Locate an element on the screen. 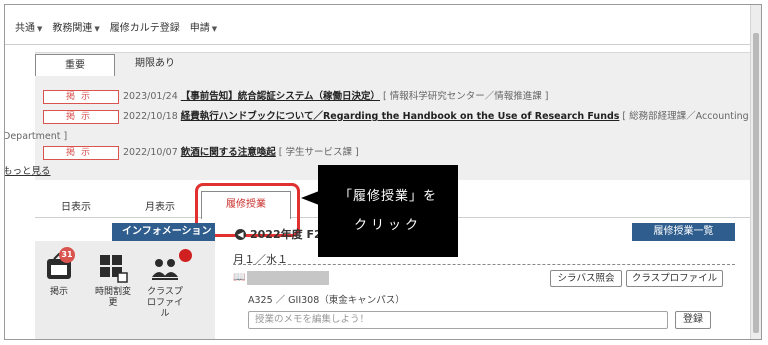  callout-line-1: 「履修授業」を is located at coordinates (387, 196).